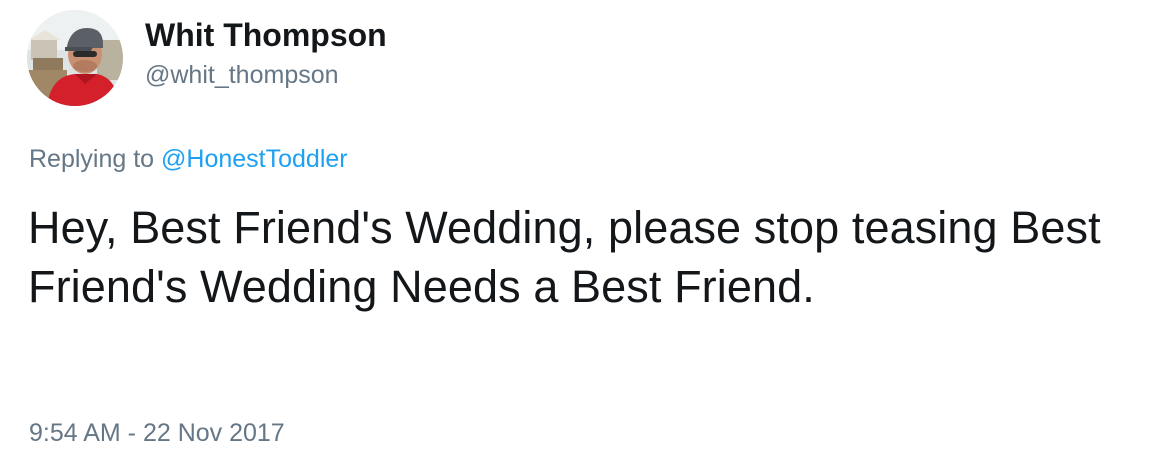  Describe the element at coordinates (254, 159) in the screenshot. I see `reply-mention-link: @HonestToddler` at that location.